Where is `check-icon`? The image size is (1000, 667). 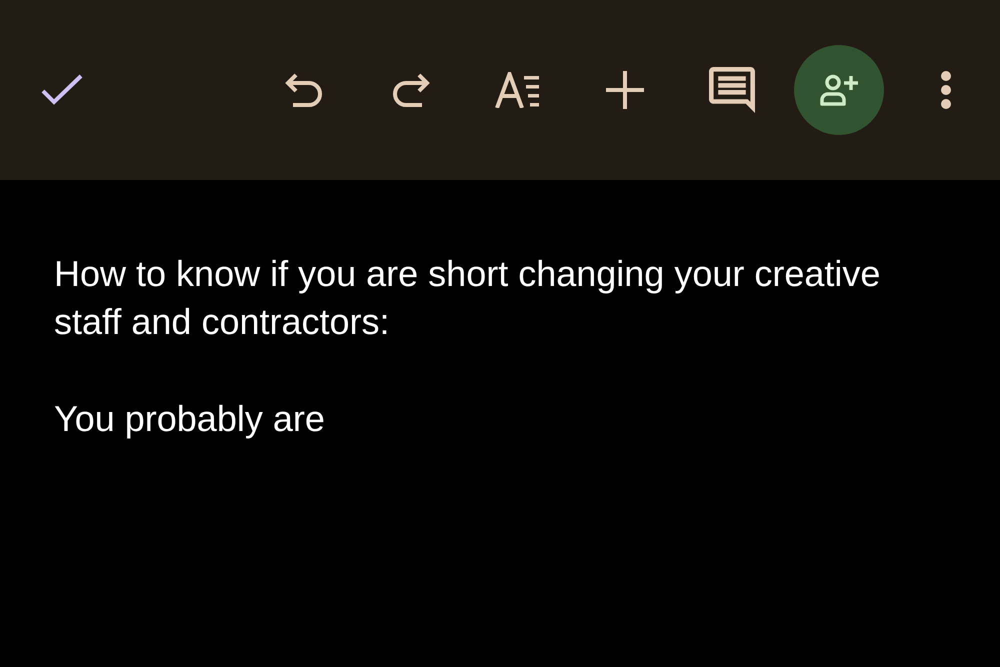
check-icon is located at coordinates (62, 90).